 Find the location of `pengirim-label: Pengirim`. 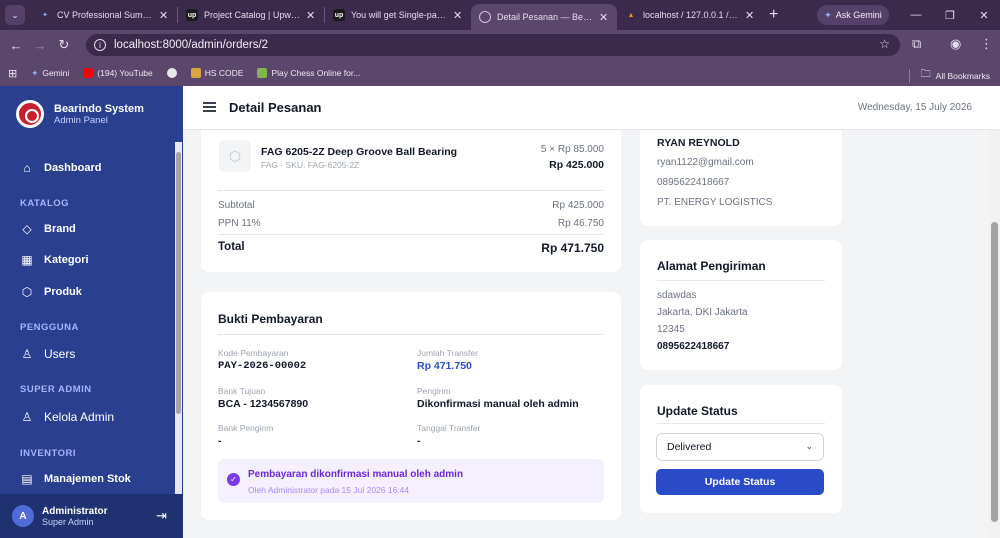

pengirim-label: Pengirim is located at coordinates (434, 391).